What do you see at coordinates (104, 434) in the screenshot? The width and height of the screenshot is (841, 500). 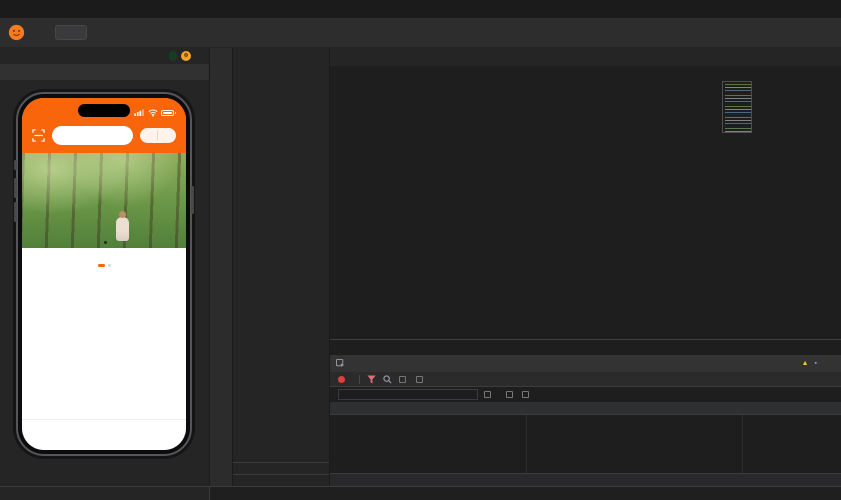 I see `tab-bar` at bounding box center [104, 434].